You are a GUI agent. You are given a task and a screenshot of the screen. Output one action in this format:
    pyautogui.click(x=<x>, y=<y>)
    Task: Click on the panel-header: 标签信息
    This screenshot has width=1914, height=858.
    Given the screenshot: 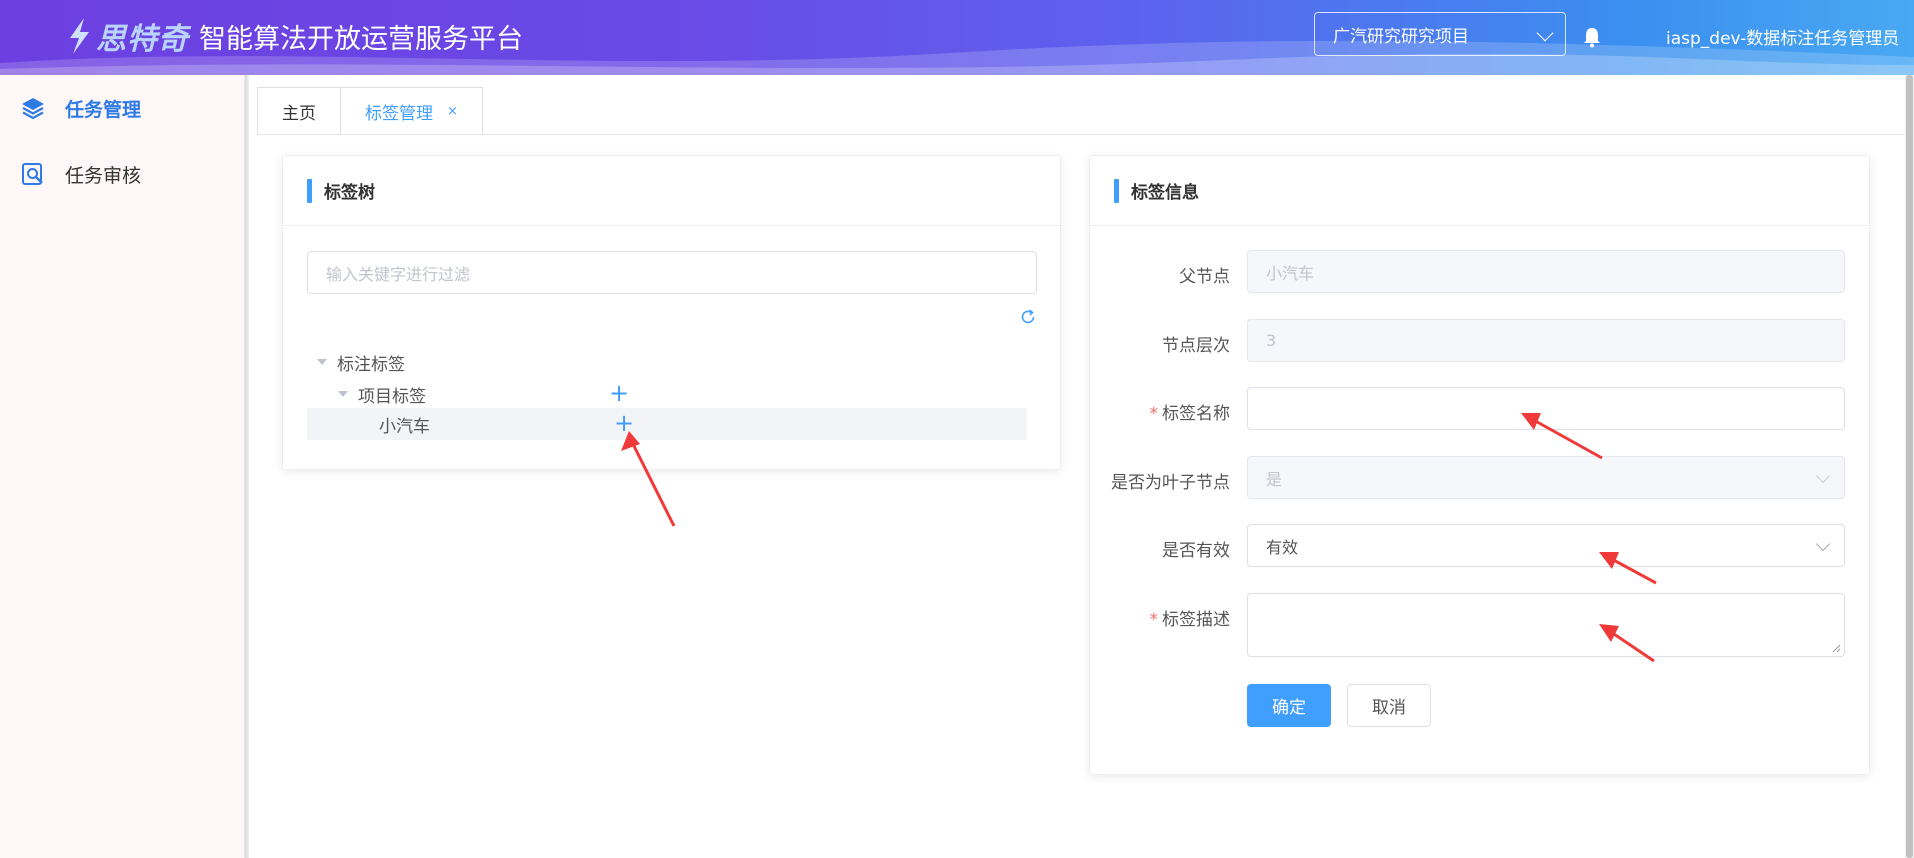 What is the action you would take?
    pyautogui.click(x=1479, y=191)
    